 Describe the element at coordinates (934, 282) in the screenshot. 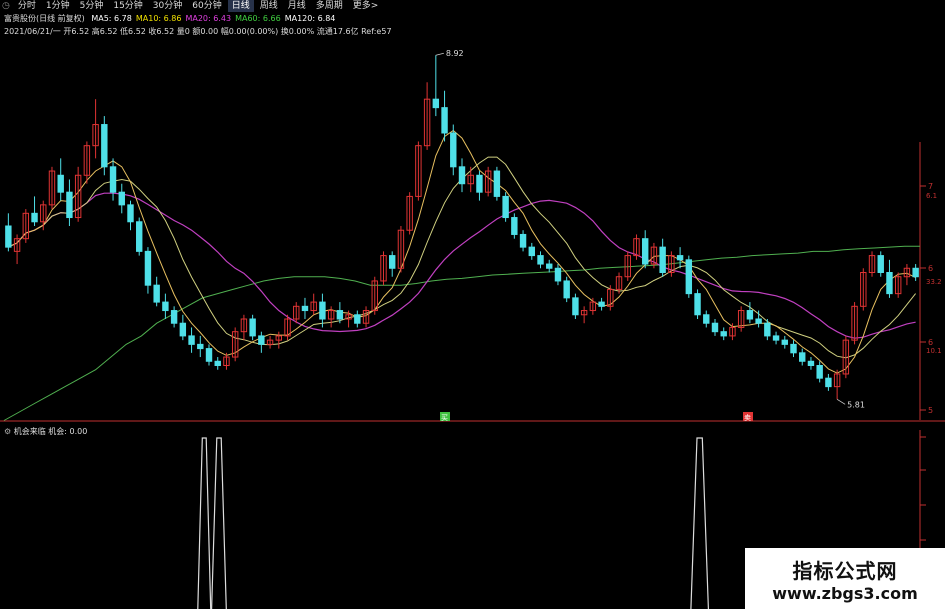

I see `price-tick-label: 33.2` at that location.